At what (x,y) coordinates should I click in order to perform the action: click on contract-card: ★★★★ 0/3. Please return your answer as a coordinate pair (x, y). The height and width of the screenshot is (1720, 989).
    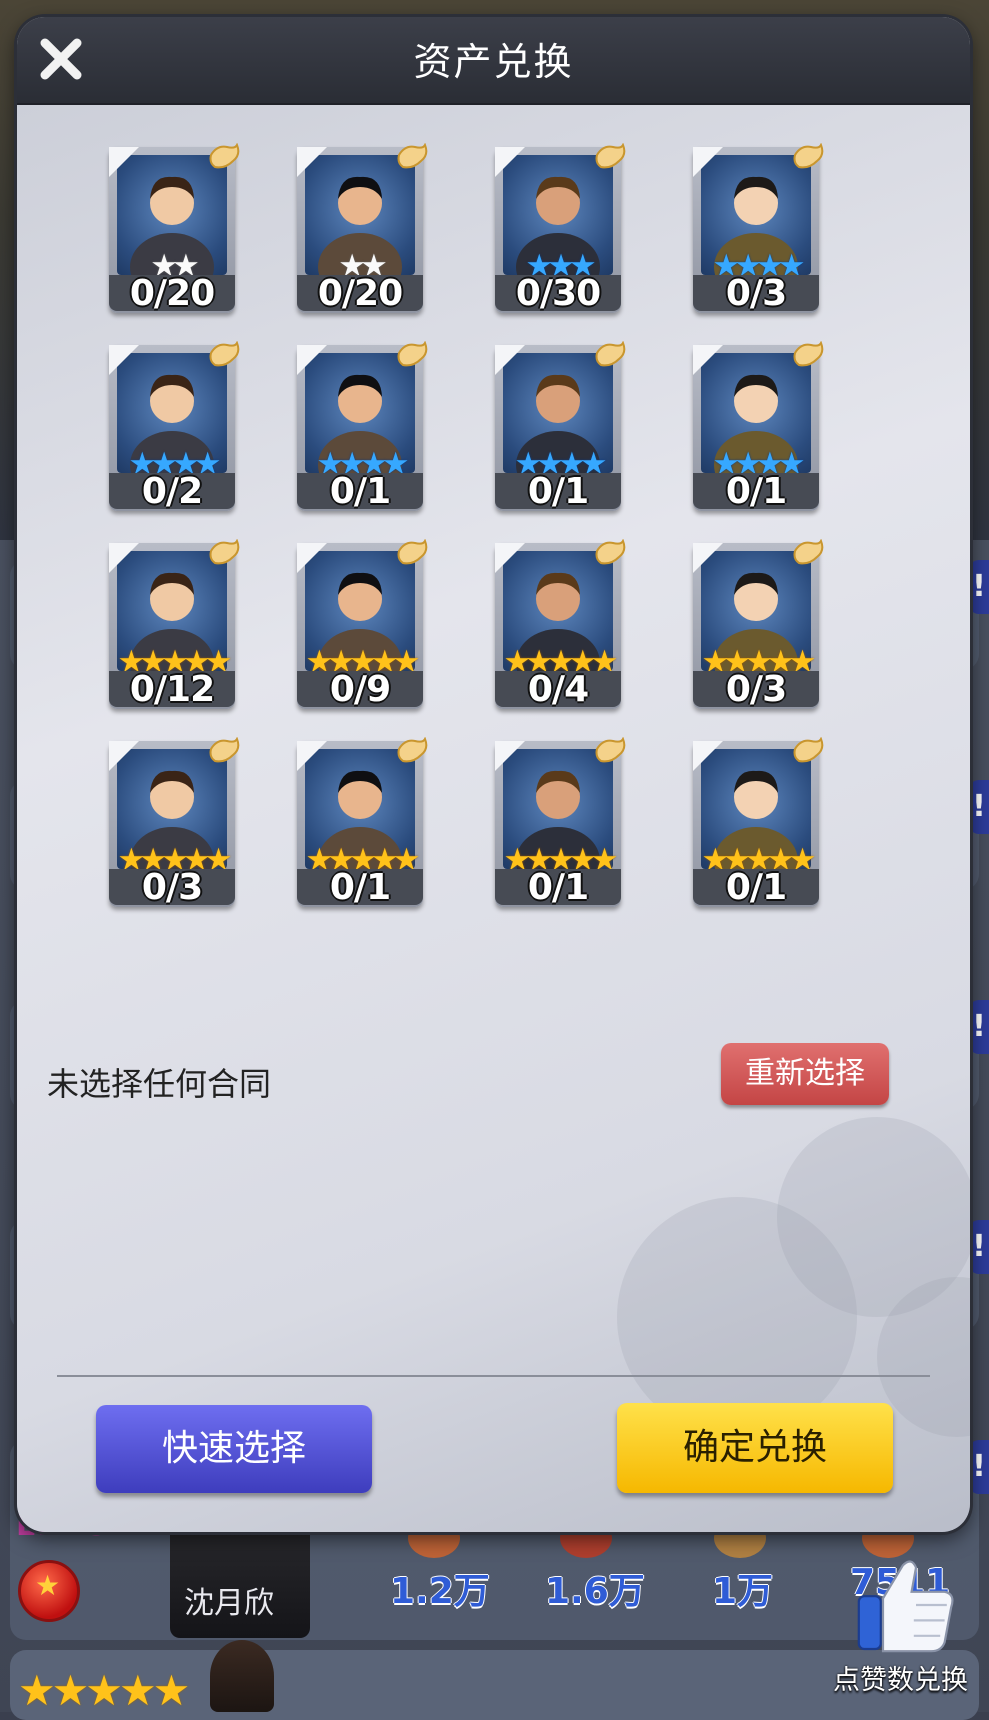
    Looking at the image, I should click on (758, 227).